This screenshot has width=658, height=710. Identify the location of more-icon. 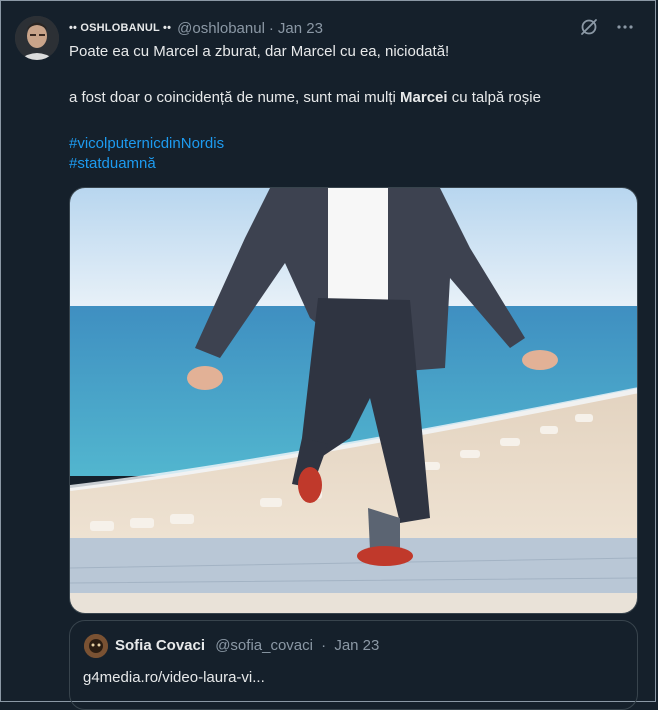
(625, 29).